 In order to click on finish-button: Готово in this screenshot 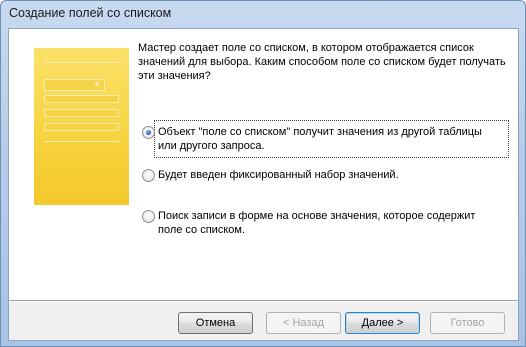, I will do `click(467, 323)`.